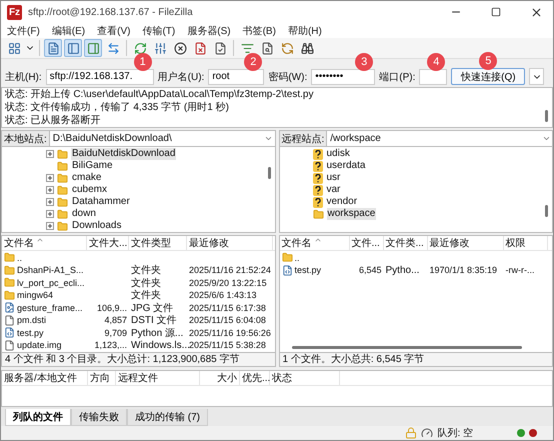 The width and height of the screenshot is (554, 441). I want to click on tab: 传输失败, so click(99, 417).